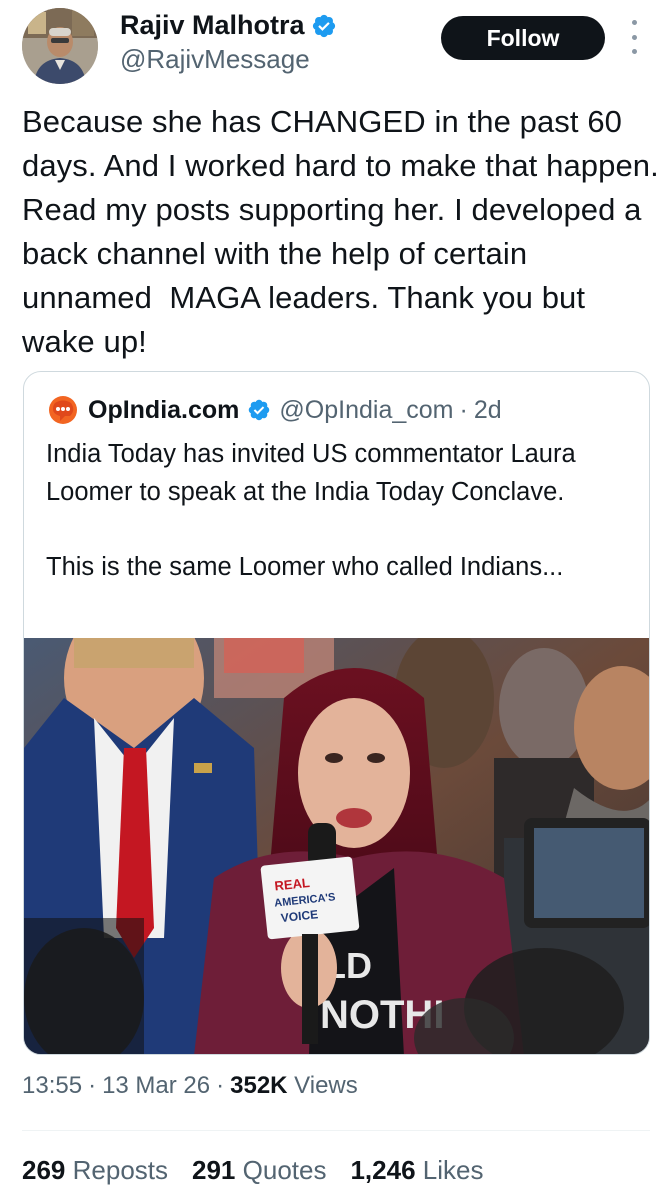 The image size is (672, 1200). I want to click on author-name-row: Rajiv Malhotra, so click(228, 25).